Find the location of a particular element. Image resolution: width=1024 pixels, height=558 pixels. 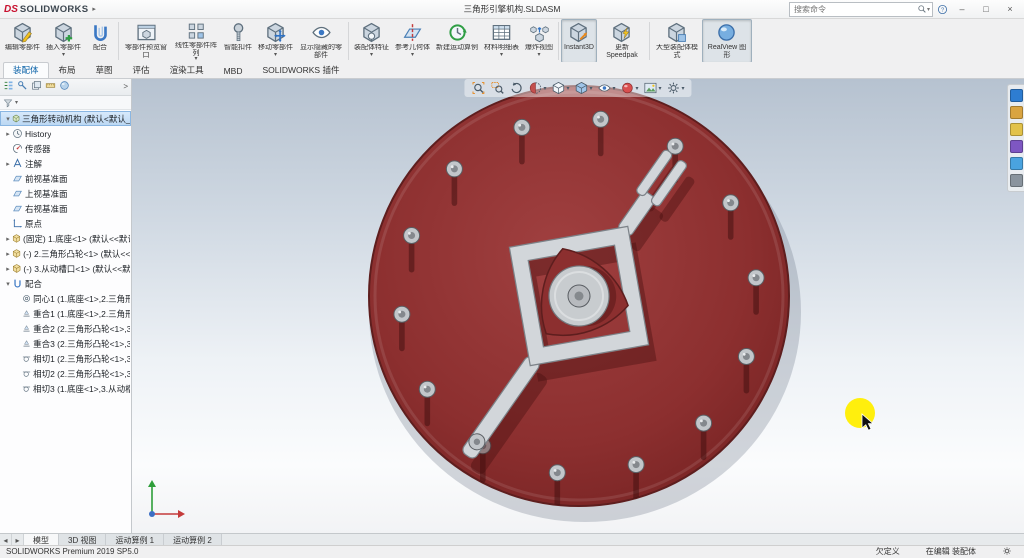

file-explorer-button is located at coordinates (1016, 129).